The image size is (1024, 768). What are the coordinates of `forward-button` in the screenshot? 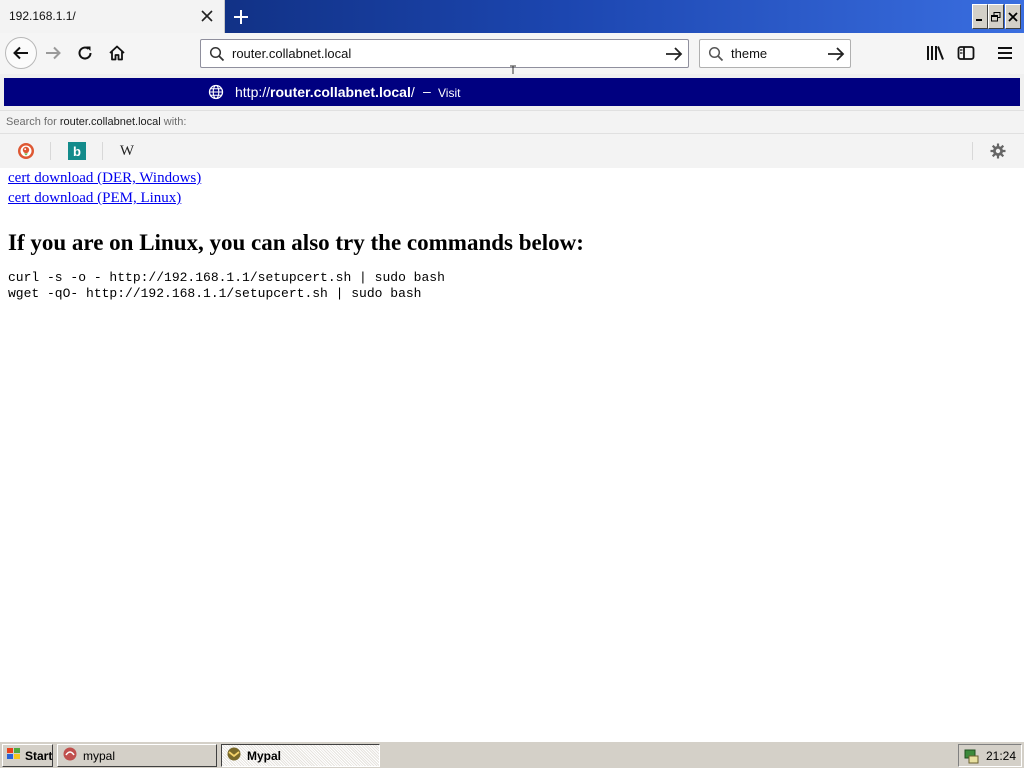 It's located at (53, 53).